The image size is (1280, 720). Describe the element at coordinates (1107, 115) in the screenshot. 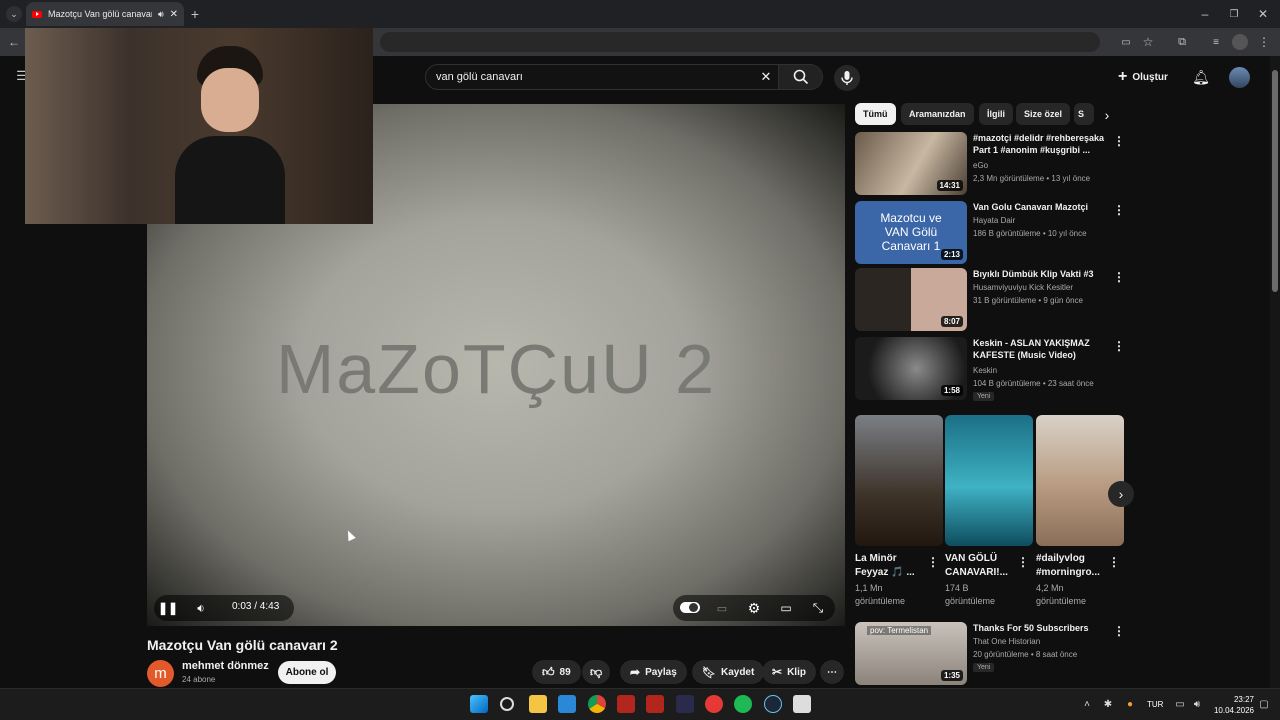

I see `chips-next-arrow-icon: ›` at that location.